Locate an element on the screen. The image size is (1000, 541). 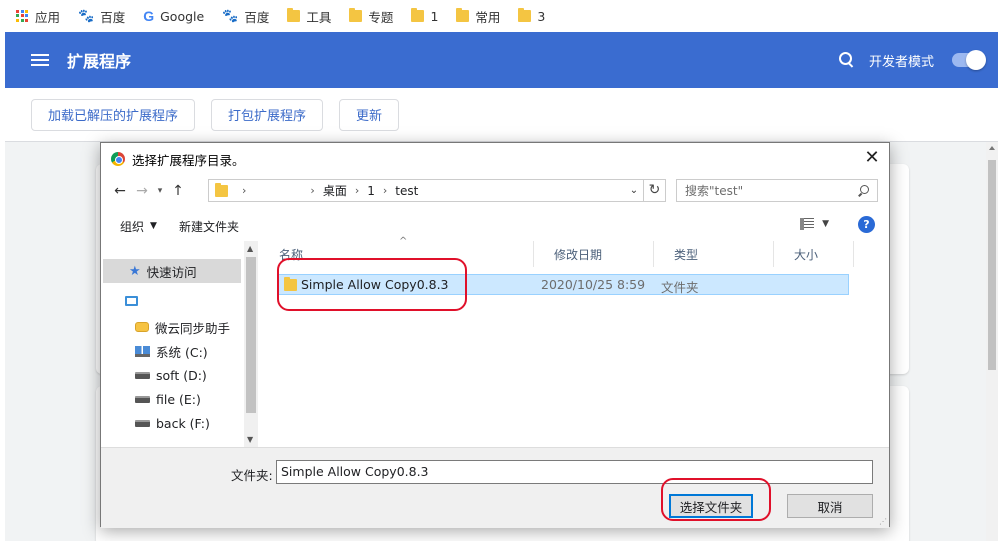
chevron-down-icon: ▼ is located at coordinates (153, 226).